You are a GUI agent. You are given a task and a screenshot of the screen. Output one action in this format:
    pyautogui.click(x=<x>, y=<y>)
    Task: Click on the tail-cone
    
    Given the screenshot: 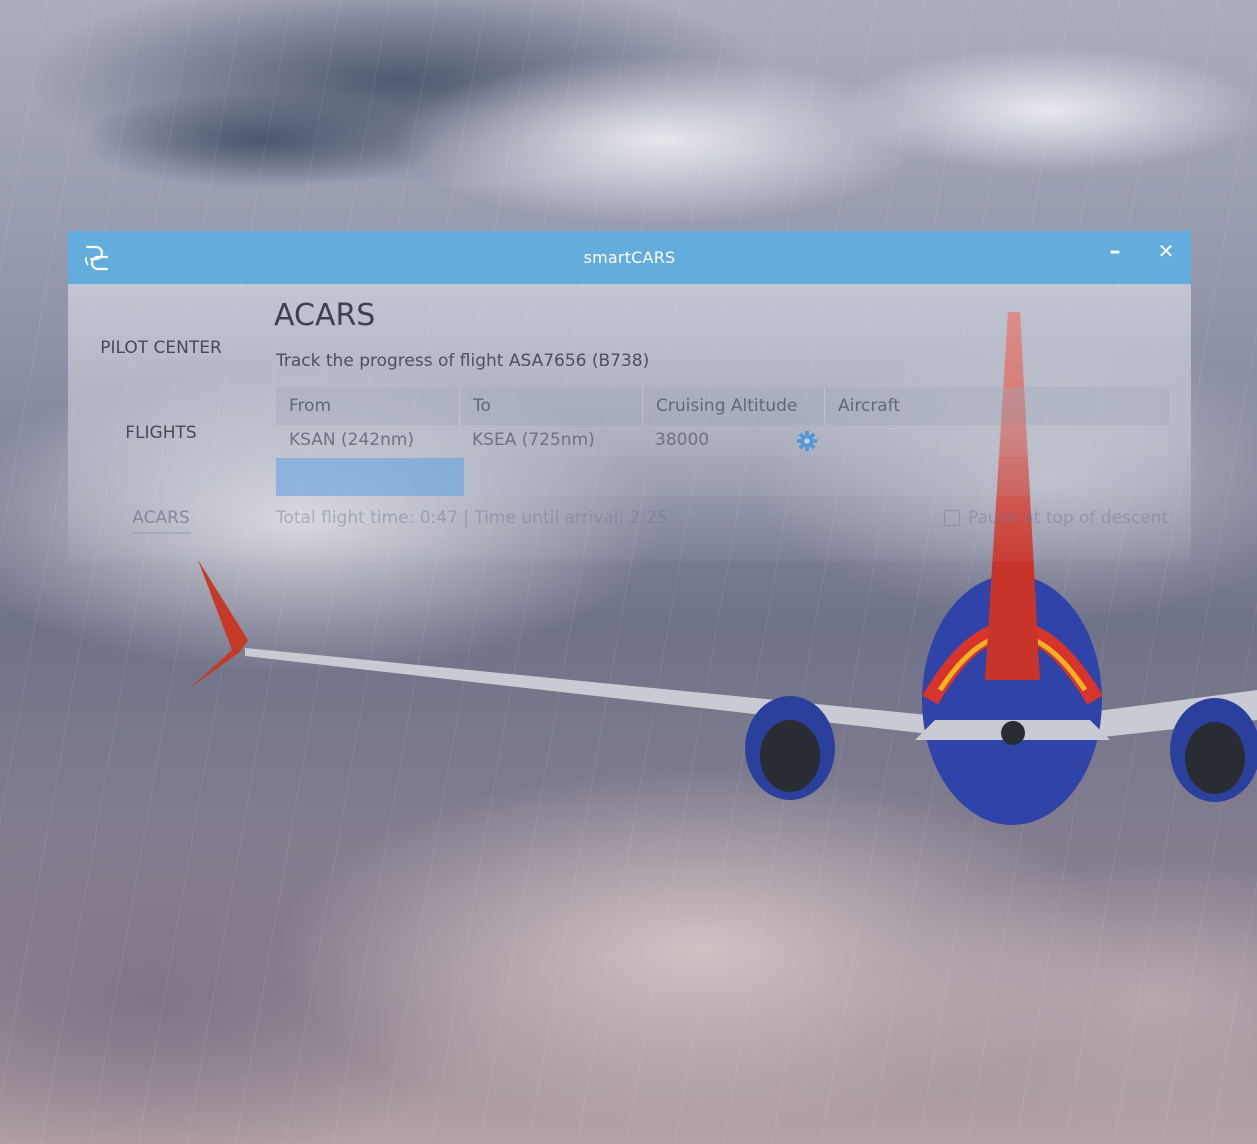 What is the action you would take?
    pyautogui.click(x=1013, y=733)
    